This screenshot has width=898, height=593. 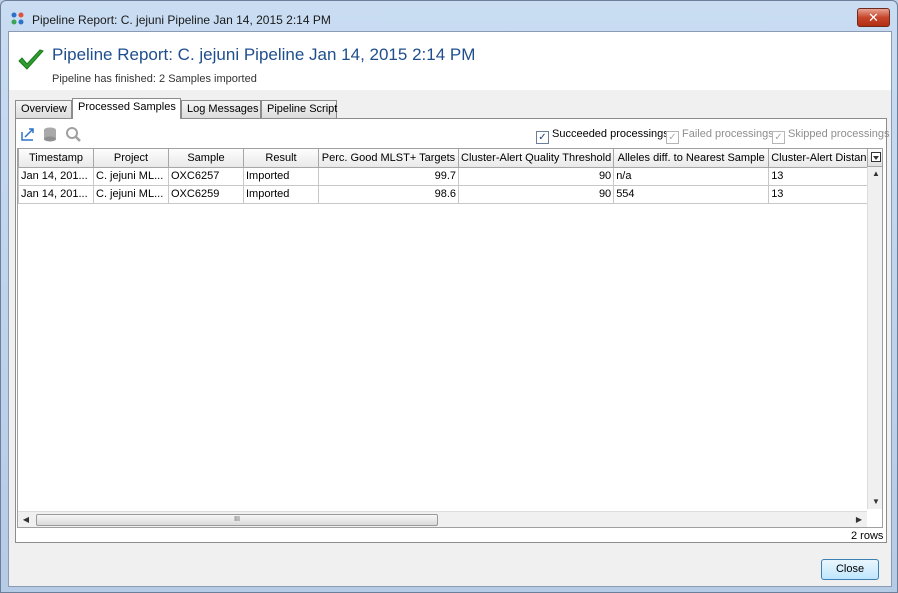 What do you see at coordinates (867, 536) in the screenshot?
I see `row-count: 2 rows` at bounding box center [867, 536].